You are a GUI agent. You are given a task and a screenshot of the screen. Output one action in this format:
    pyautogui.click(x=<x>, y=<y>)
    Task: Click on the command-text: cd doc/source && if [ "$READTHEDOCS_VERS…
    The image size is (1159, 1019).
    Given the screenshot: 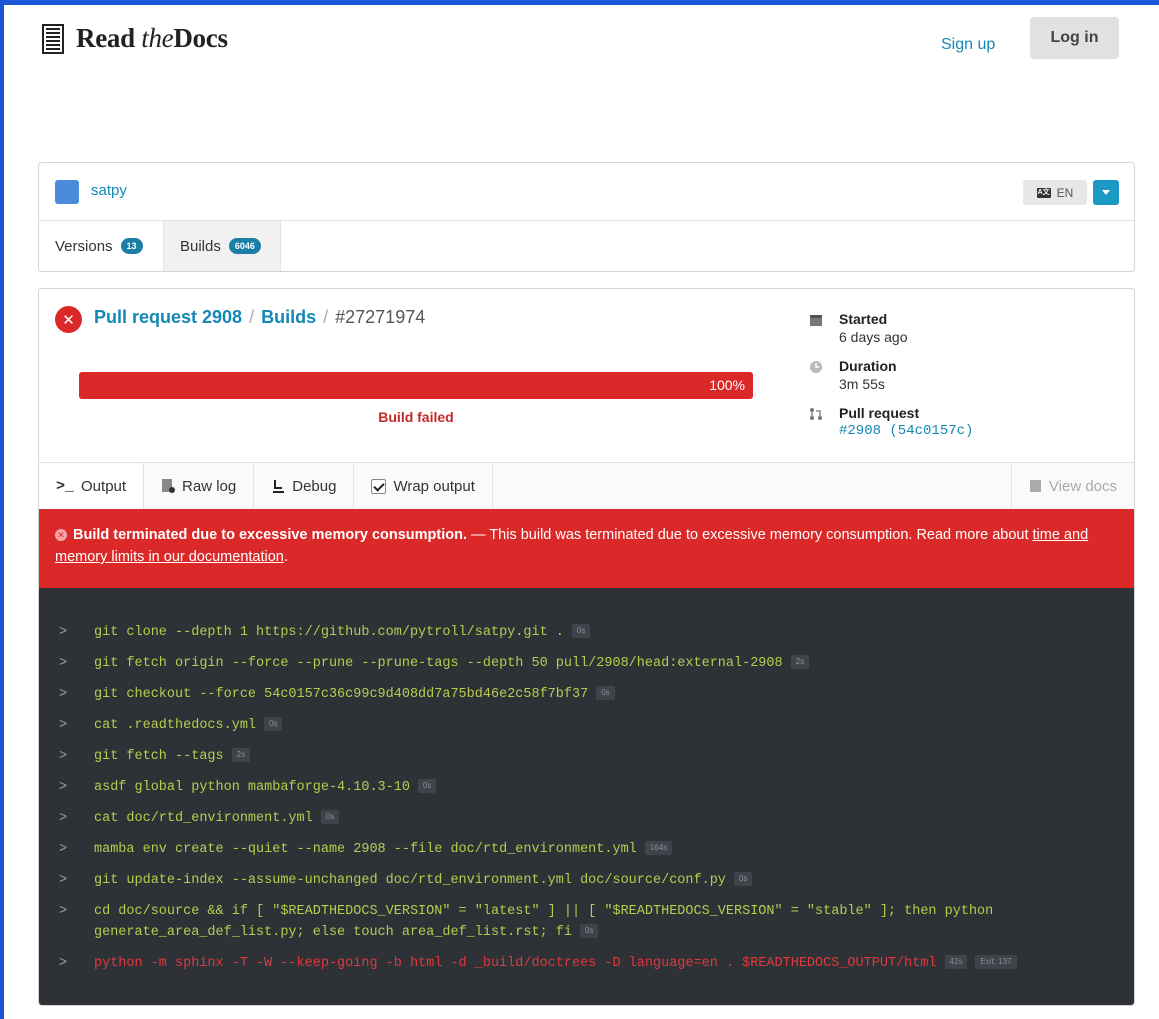 What is the action you would take?
    pyautogui.click(x=544, y=922)
    